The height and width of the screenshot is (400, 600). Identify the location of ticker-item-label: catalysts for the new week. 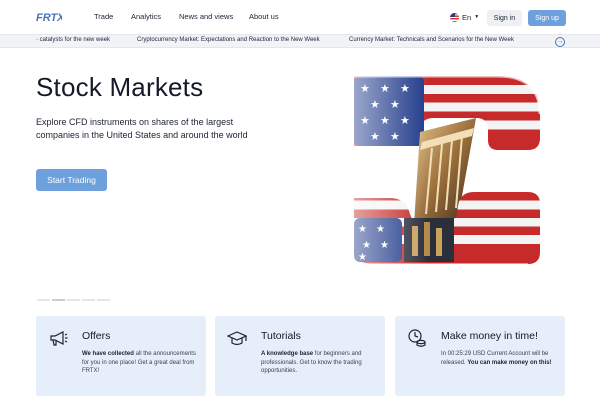
(75, 40).